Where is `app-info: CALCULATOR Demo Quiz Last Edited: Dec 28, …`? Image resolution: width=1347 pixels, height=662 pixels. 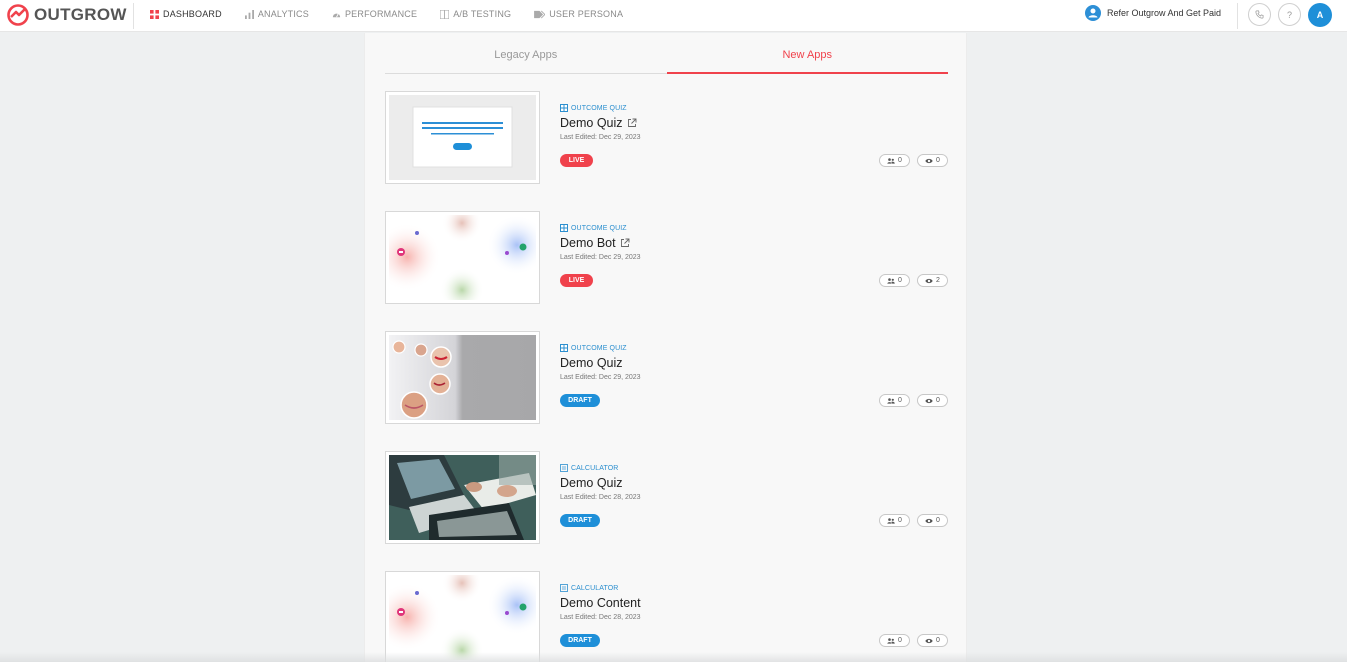
app-info: CALCULATOR Demo Quiz Last Edited: Dec 28, … is located at coordinates (600, 482).